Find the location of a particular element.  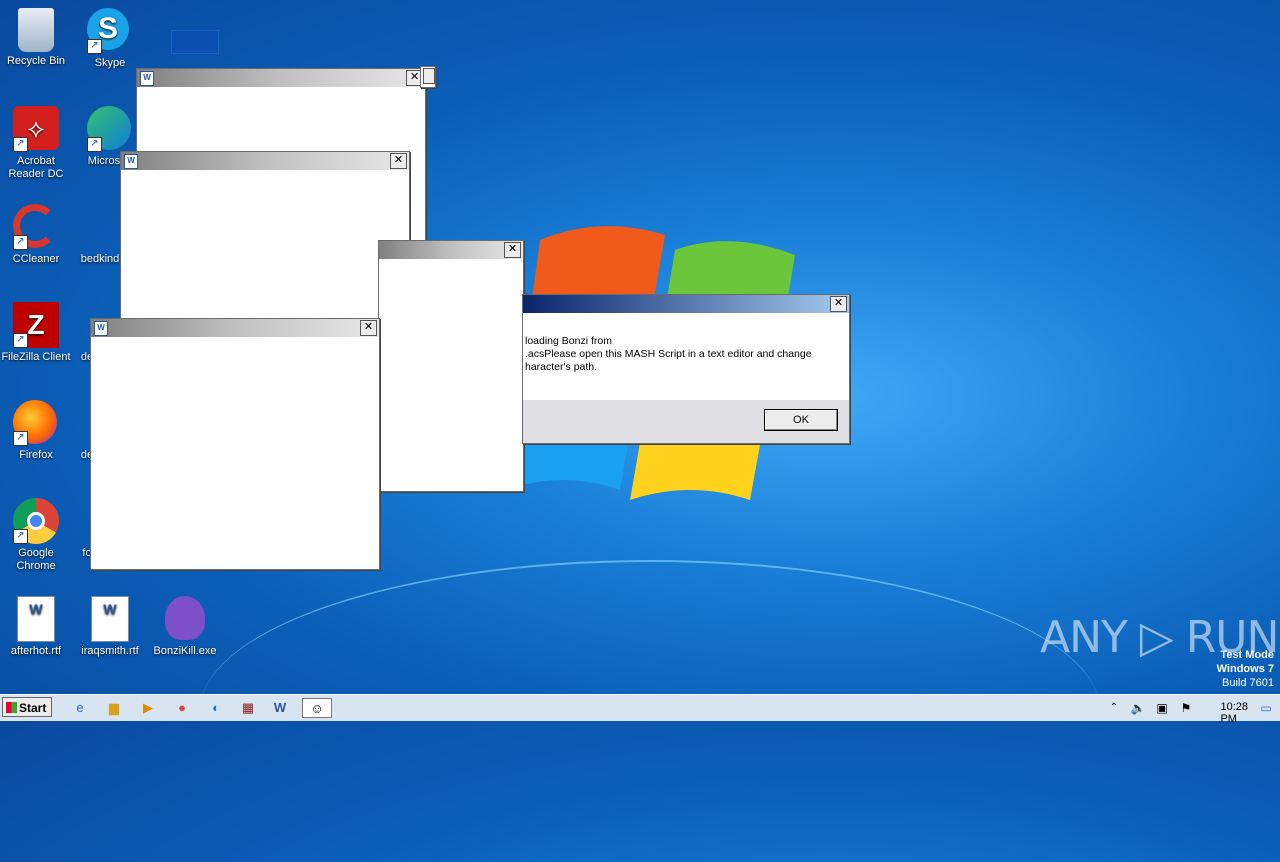

afterhot-rtf-icon: W afterhot.rtf is located at coordinates (36, 627).